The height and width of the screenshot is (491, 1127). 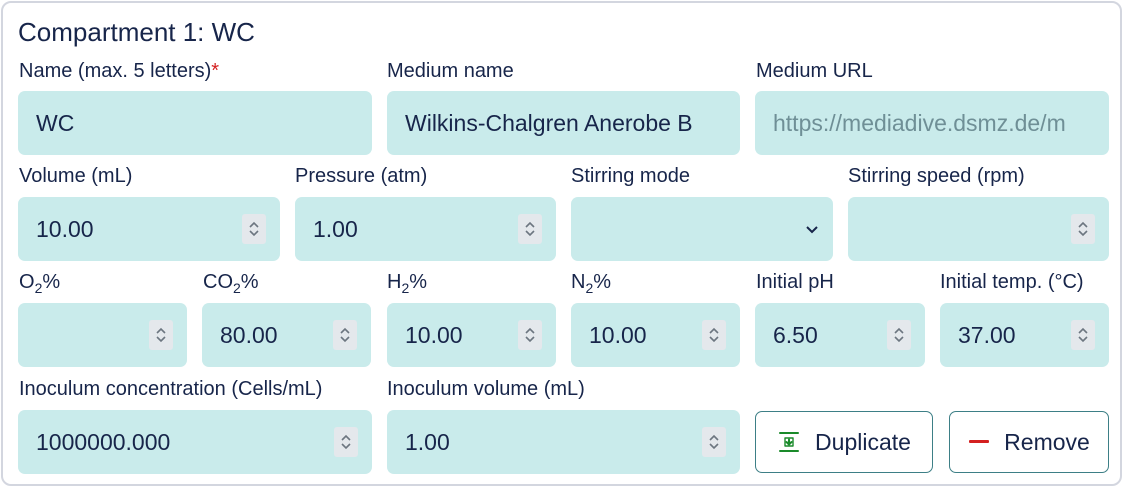 I want to click on volume-input: 10.00, so click(x=149, y=229).